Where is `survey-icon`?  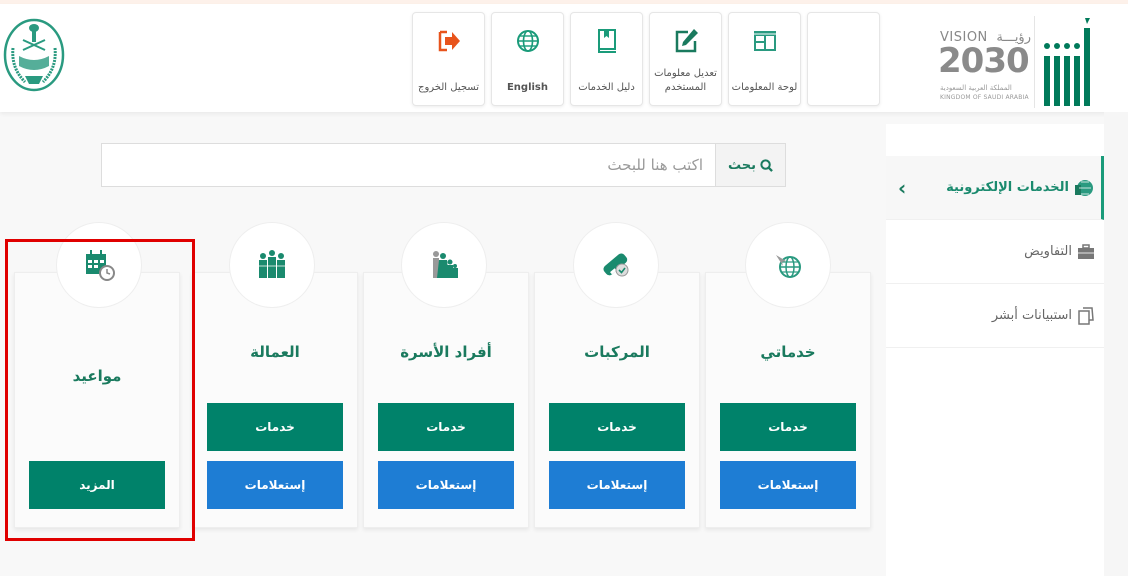
survey-icon is located at coordinates (1086, 315).